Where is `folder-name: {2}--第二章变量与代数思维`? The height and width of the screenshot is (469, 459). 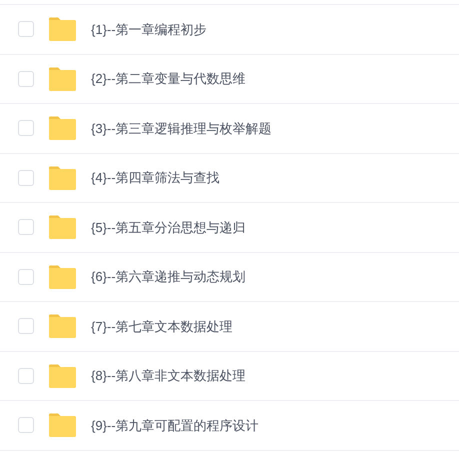 folder-name: {2}--第二章变量与代数思维 is located at coordinates (168, 78).